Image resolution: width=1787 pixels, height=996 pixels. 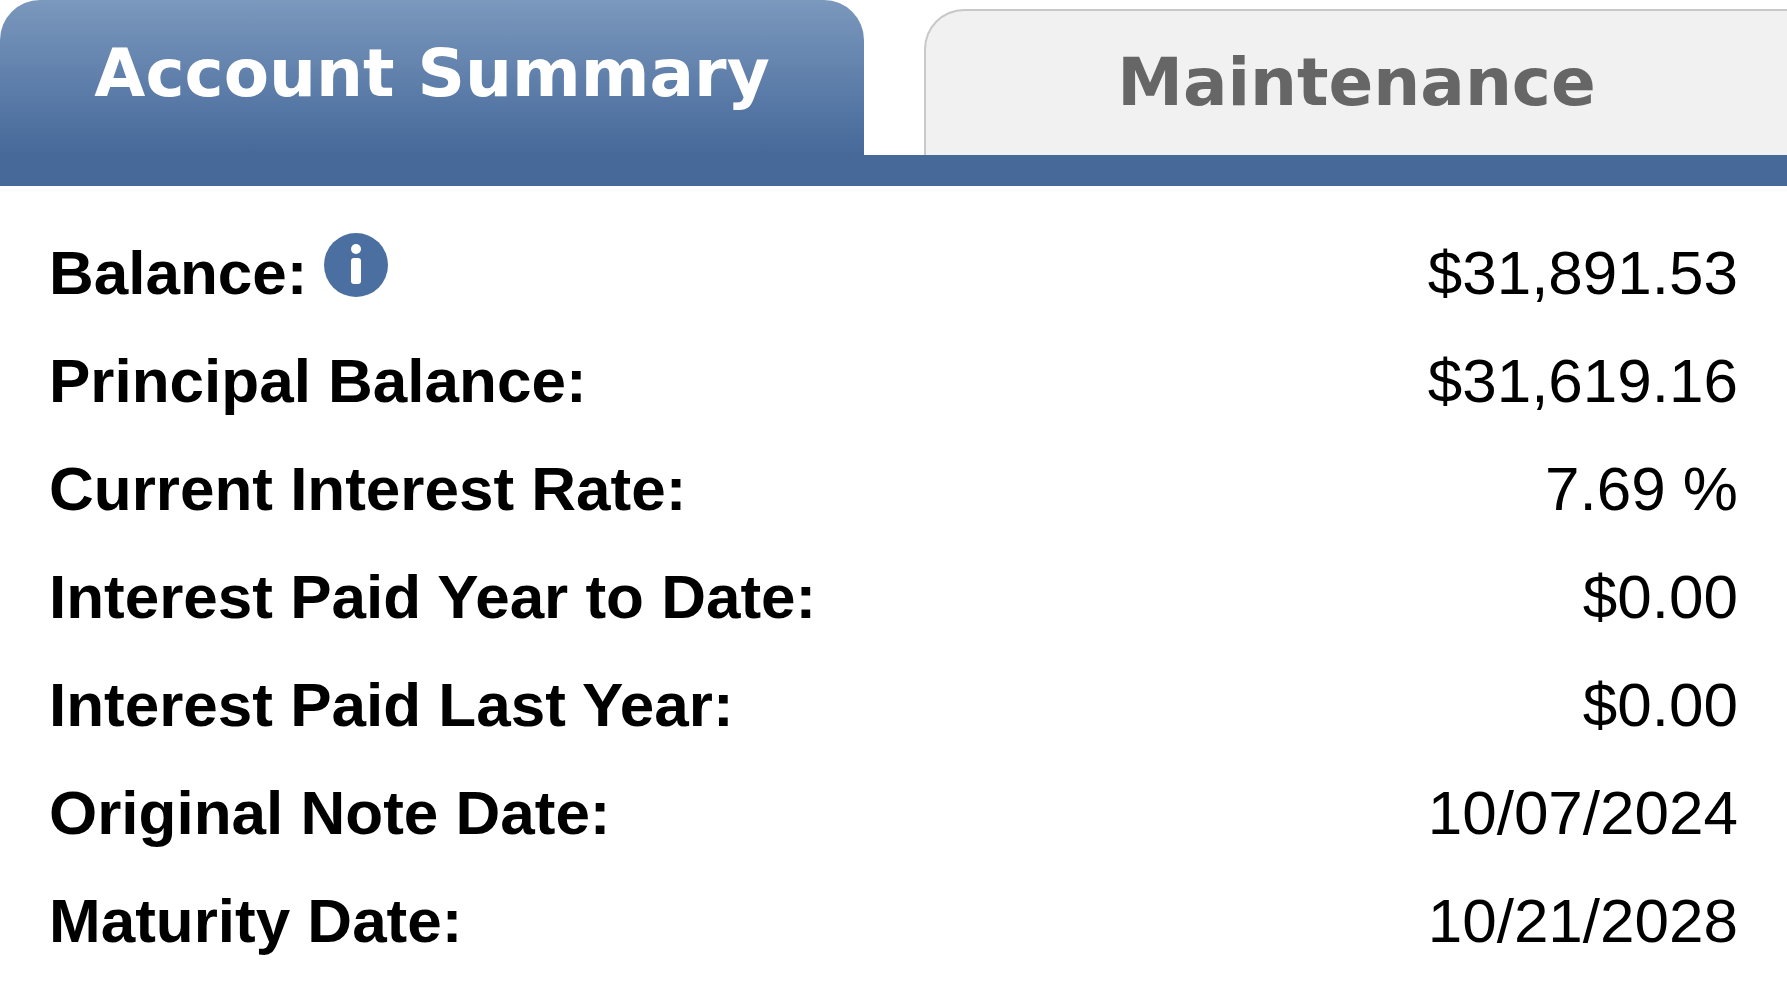 I want to click on field-label: Current Interest Rate:, so click(x=368, y=488).